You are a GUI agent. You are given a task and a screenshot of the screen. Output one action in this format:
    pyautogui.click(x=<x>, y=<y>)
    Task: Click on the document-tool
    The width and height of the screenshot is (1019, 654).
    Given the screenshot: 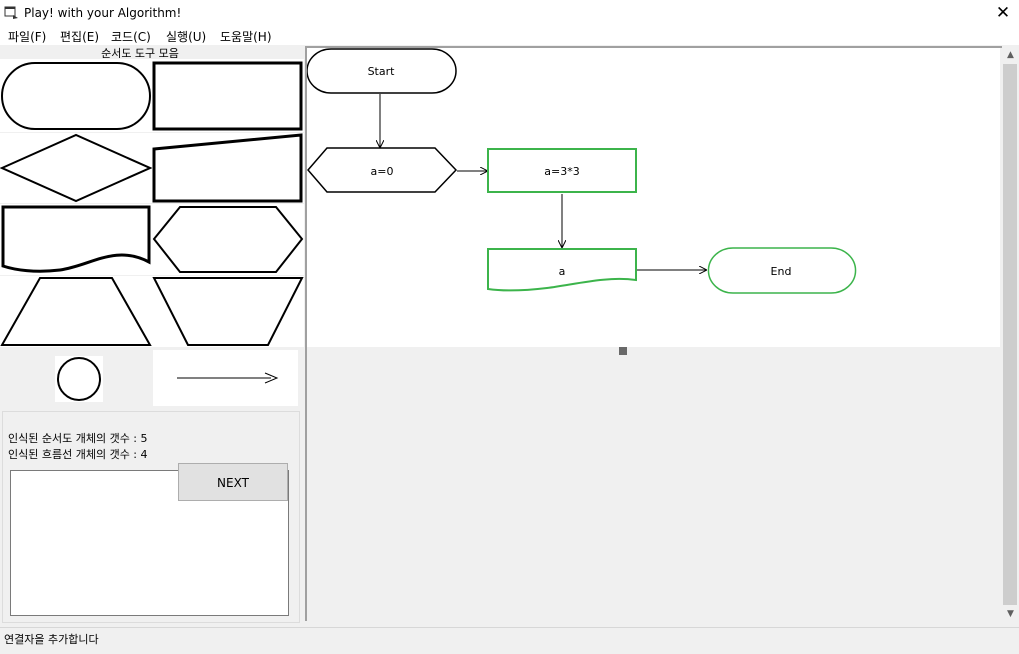 What is the action you would take?
    pyautogui.click(x=76, y=239)
    